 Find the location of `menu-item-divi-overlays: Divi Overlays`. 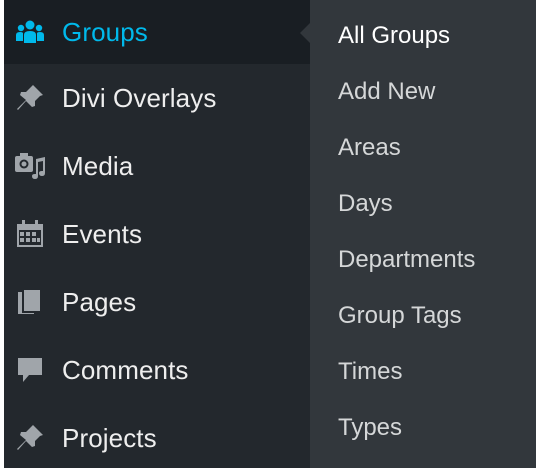

menu-item-divi-overlays: Divi Overlays is located at coordinates (157, 98).